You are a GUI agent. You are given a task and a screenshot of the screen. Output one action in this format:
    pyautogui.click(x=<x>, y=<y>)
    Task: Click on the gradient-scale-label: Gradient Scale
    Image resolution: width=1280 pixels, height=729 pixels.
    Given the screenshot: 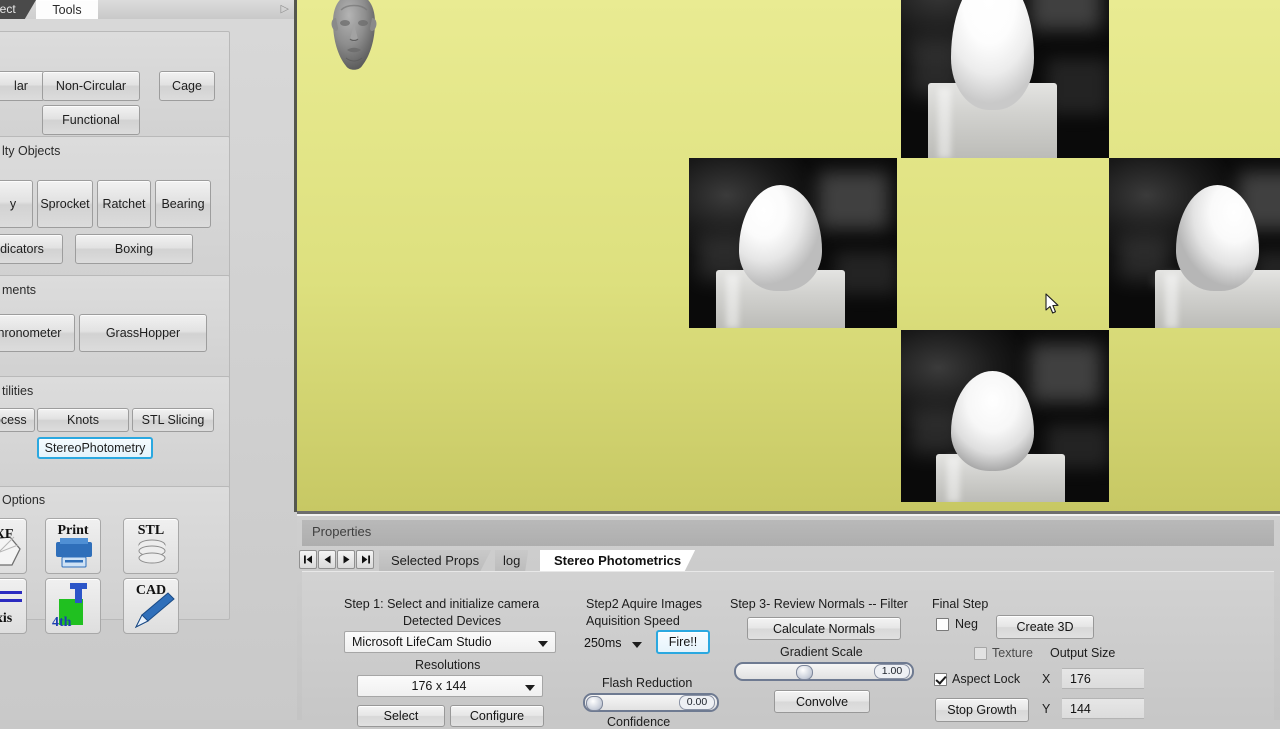 What is the action you would take?
    pyautogui.click(x=821, y=652)
    